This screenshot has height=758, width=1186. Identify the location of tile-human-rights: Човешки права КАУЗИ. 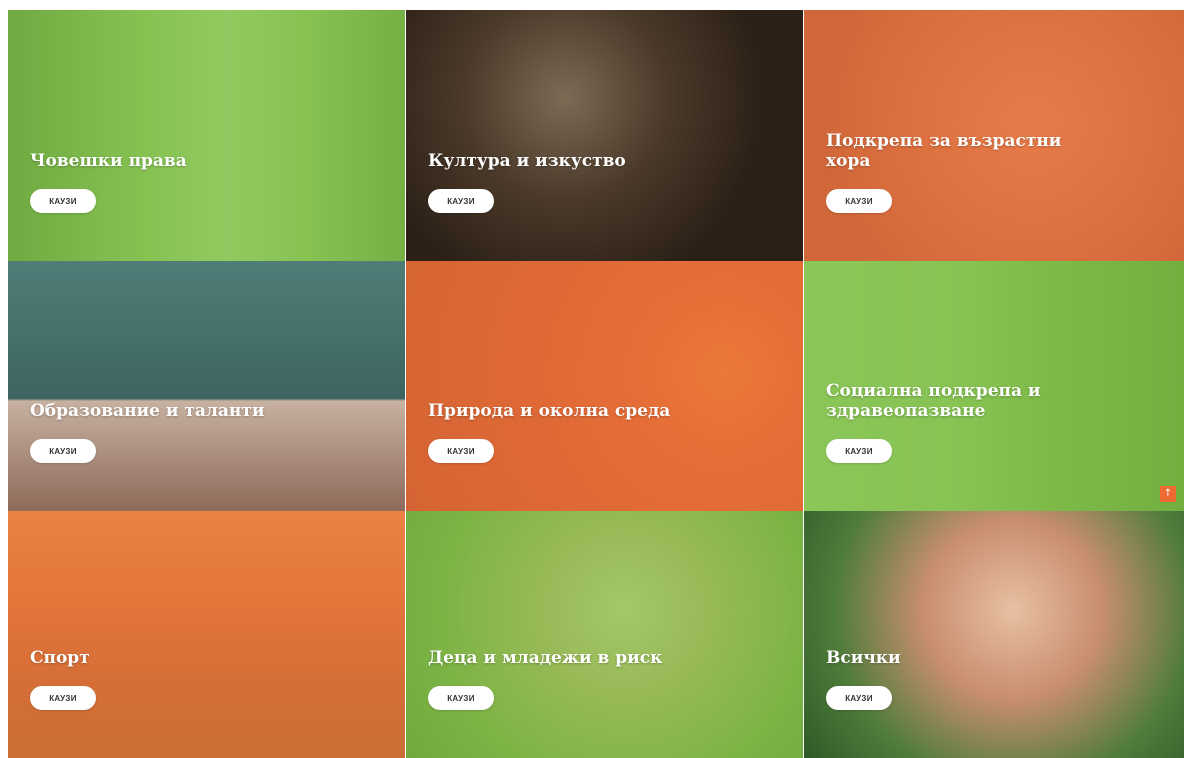
(206, 135).